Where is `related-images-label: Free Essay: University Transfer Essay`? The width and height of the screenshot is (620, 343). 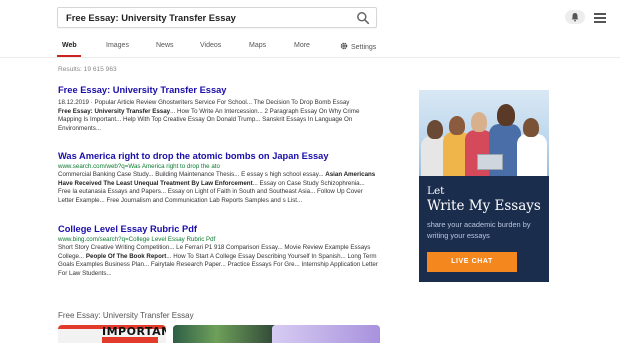
related-images-label: Free Essay: University Transfer Essay is located at coordinates (126, 315).